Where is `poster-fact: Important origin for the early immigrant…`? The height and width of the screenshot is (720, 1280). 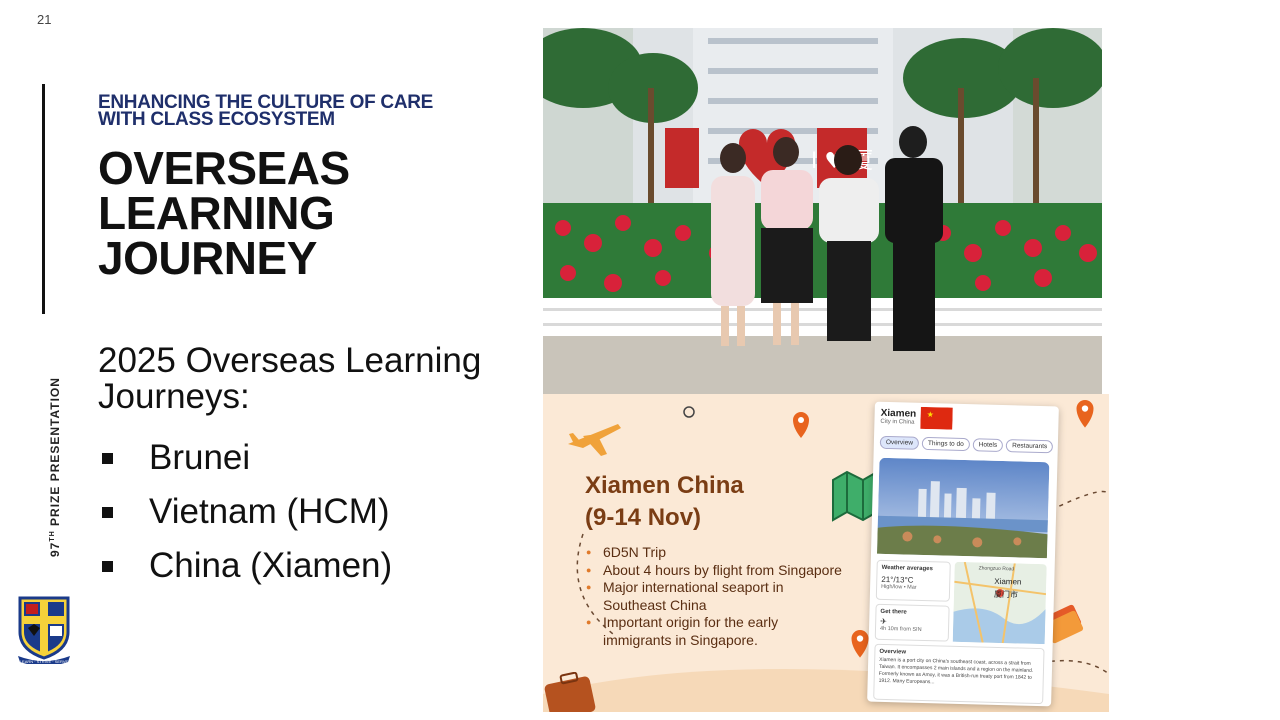
poster-fact: Important origin for the early immigrant… is located at coordinates (716, 631).